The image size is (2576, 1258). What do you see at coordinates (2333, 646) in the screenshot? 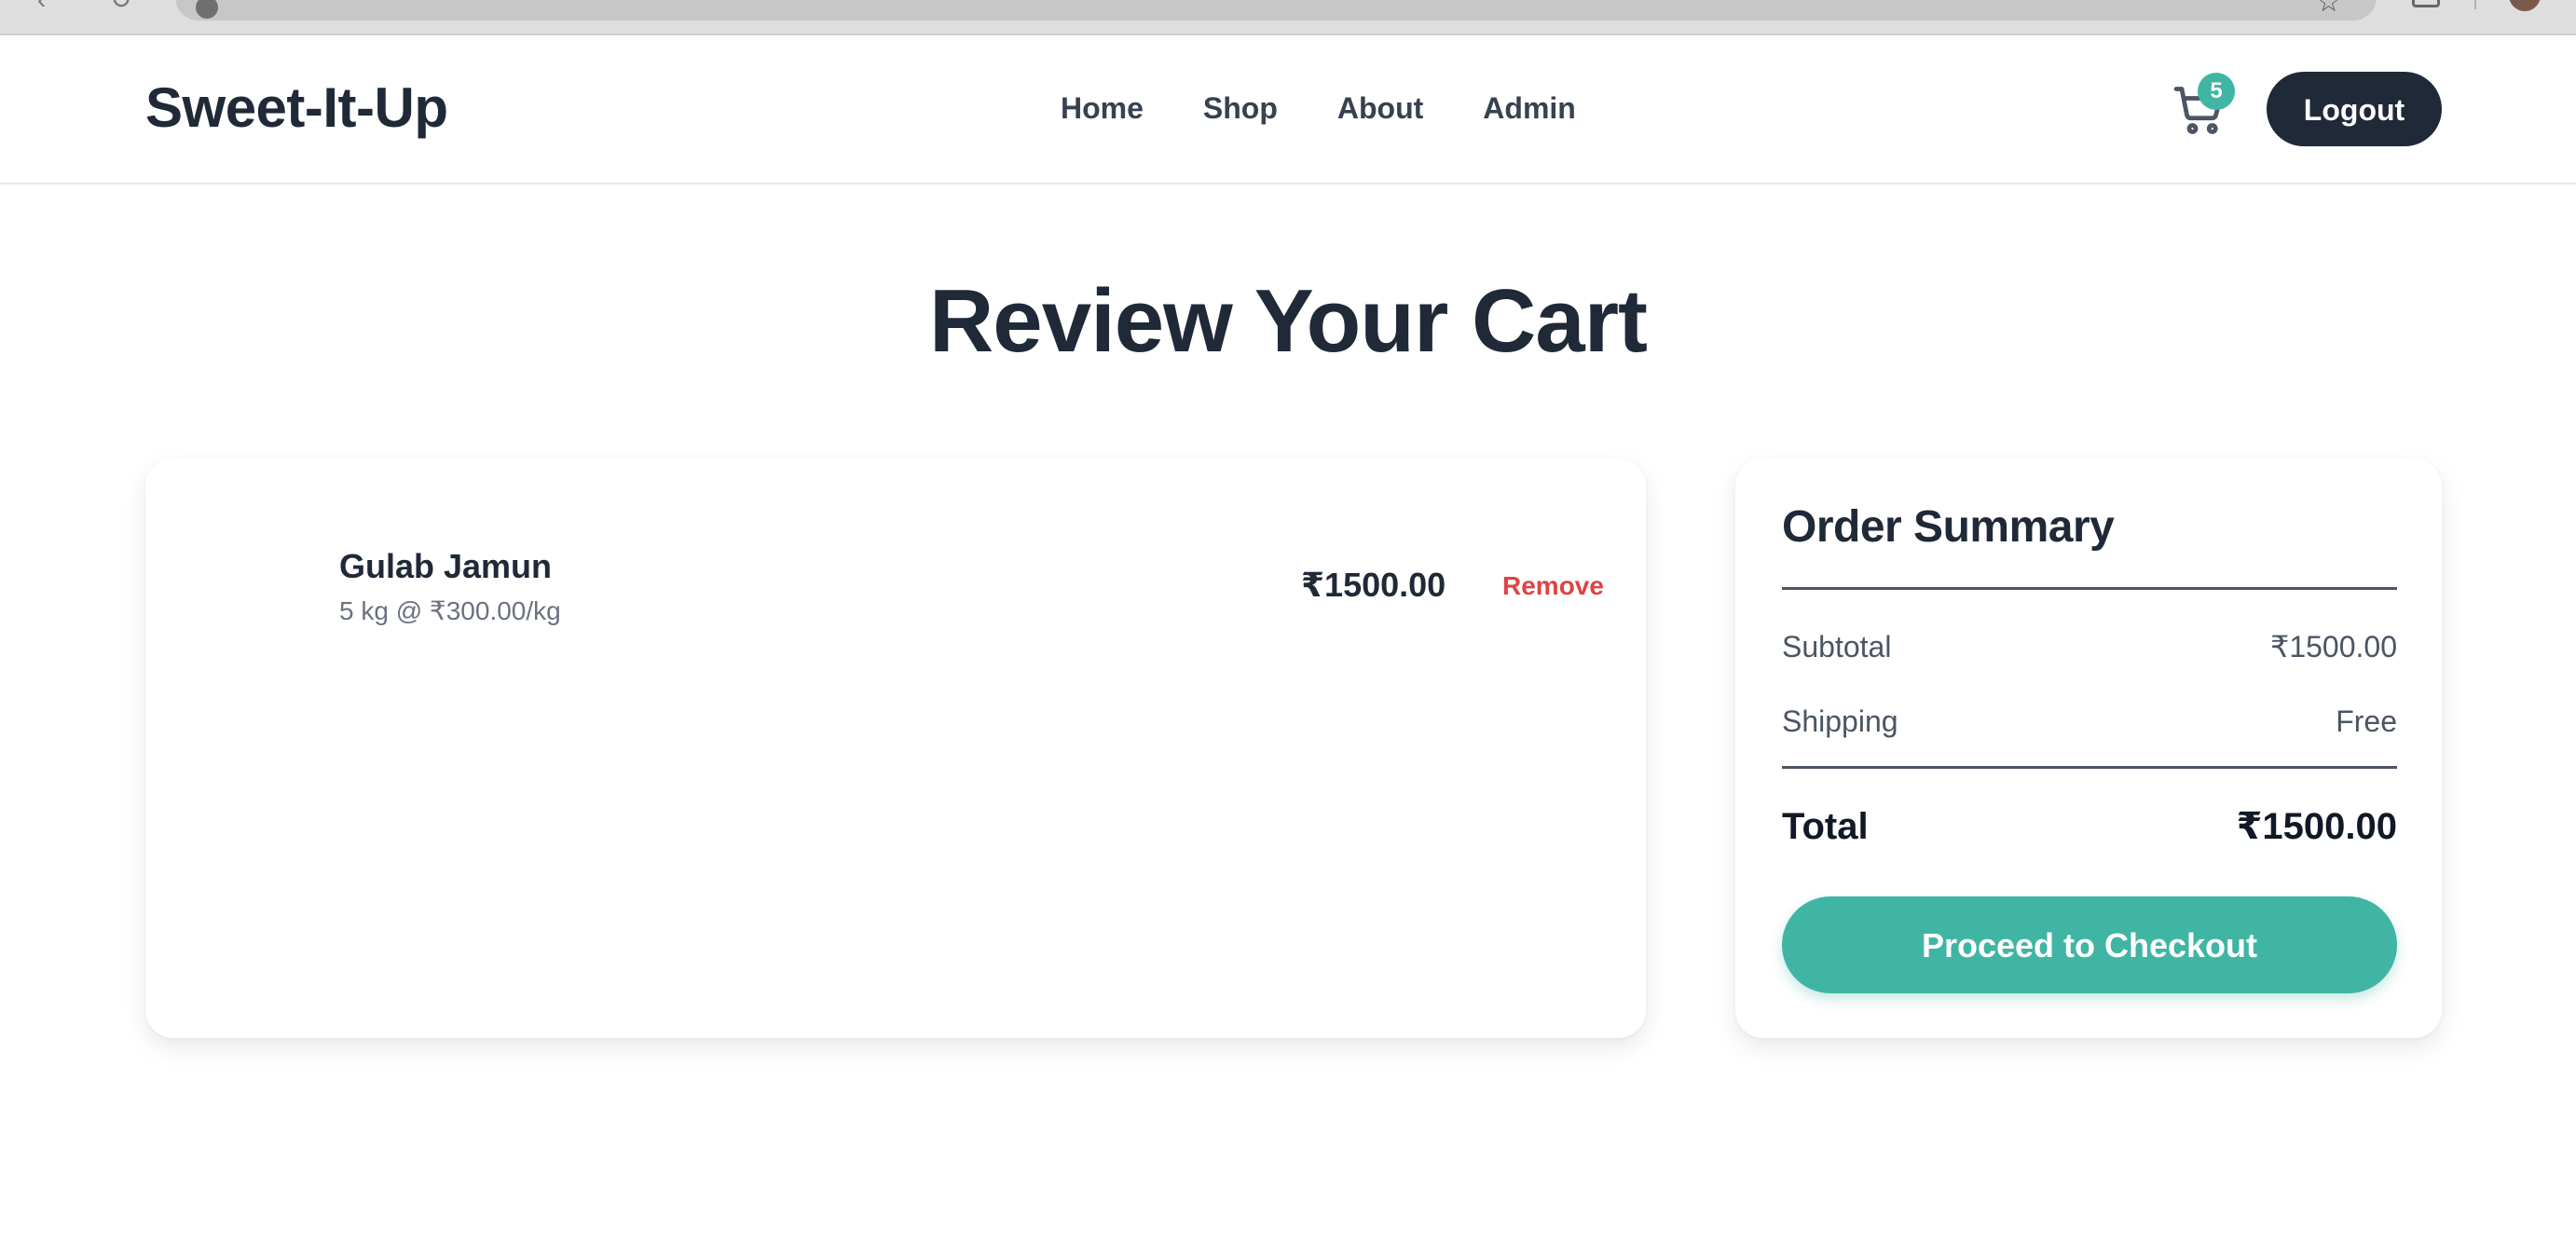
I see `subtotal-value: ₹1500.00` at bounding box center [2333, 646].